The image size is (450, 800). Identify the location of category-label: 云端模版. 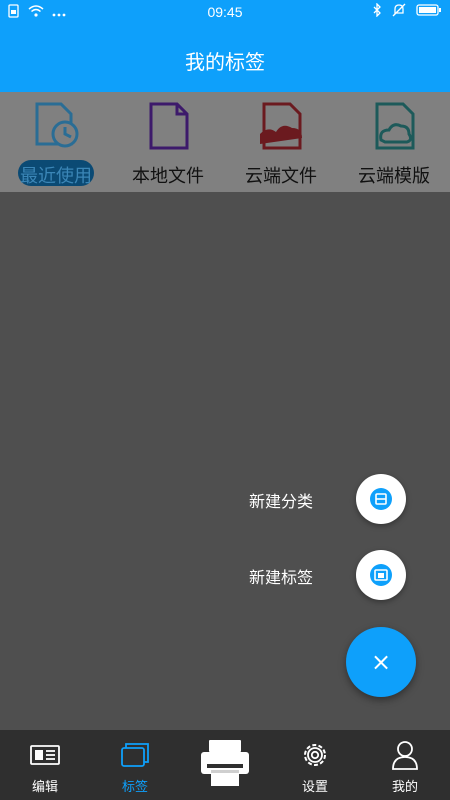
(394, 176).